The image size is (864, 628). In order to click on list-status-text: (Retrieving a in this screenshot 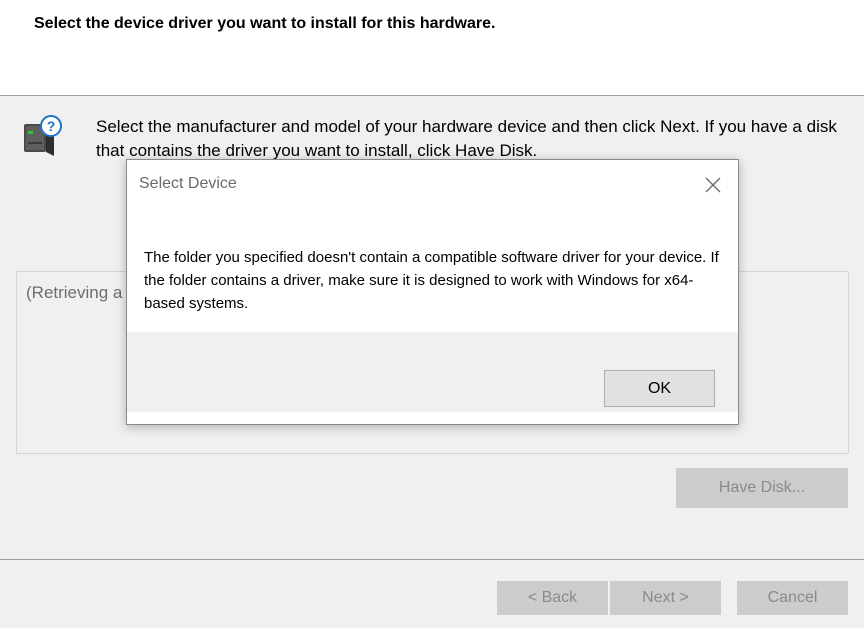, I will do `click(74, 292)`.